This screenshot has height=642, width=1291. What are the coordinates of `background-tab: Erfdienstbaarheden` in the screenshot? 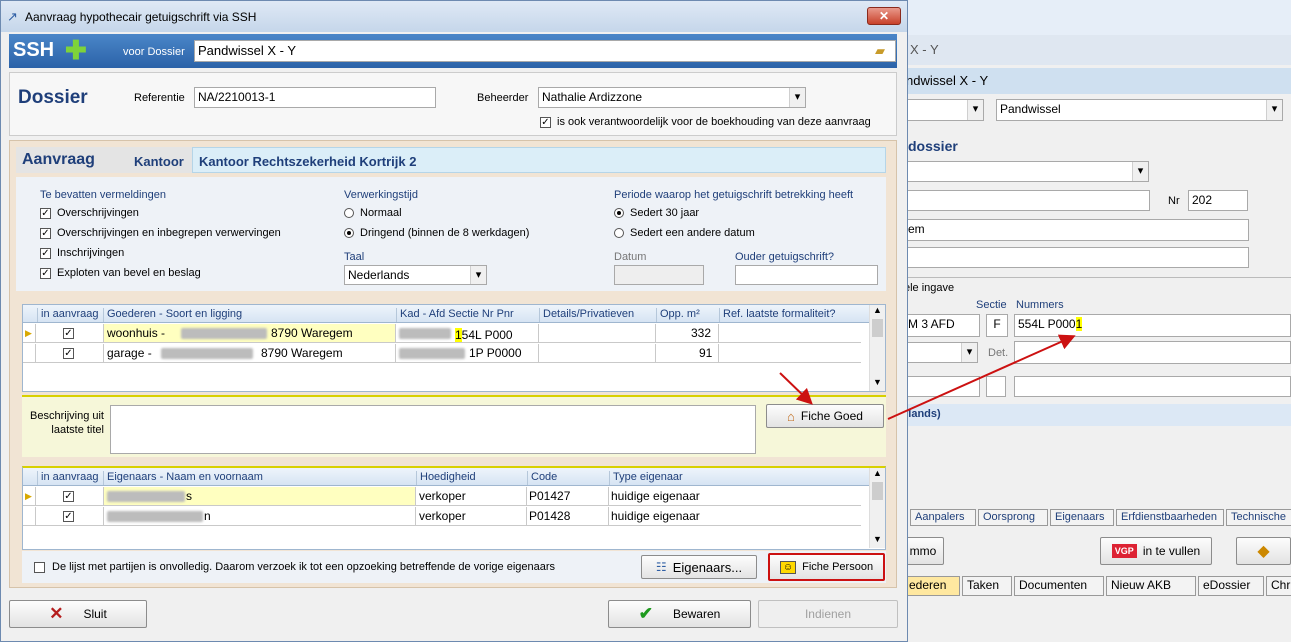 It's located at (1170, 517).